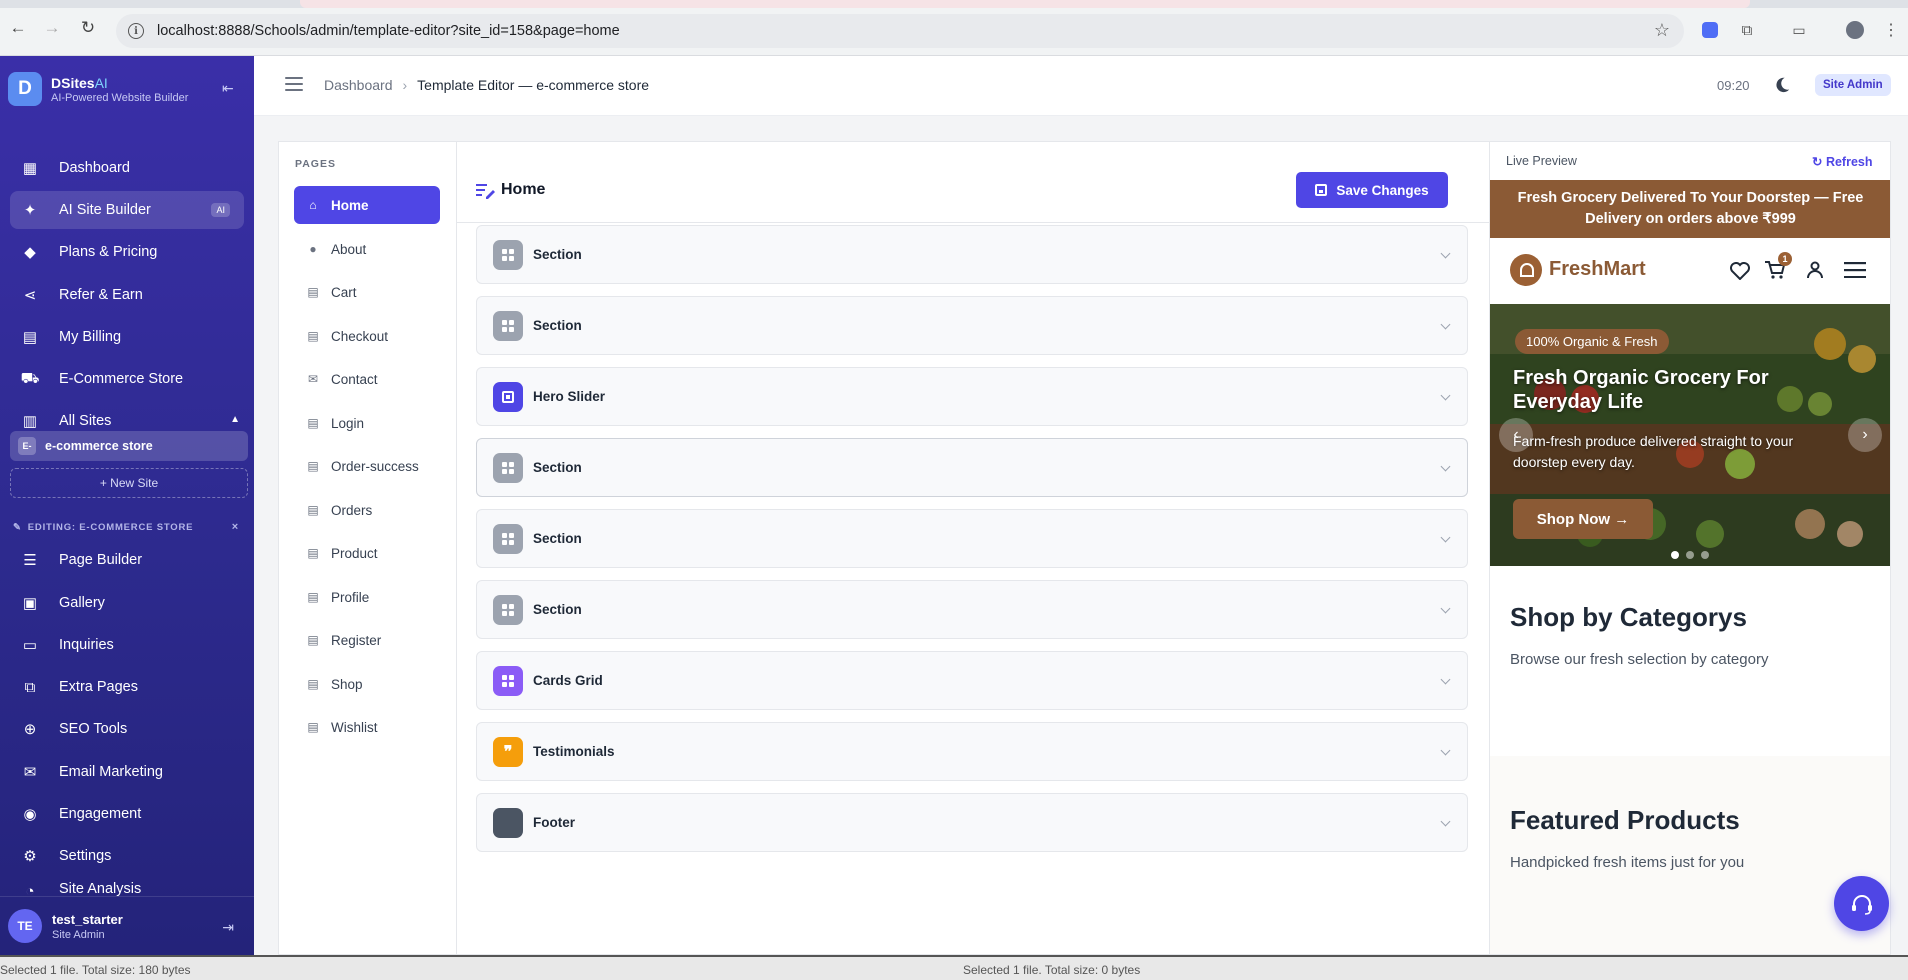 This screenshot has height=980, width=1908. I want to click on user-profile: TE test_starter Site Admin ⇥, so click(127, 925).